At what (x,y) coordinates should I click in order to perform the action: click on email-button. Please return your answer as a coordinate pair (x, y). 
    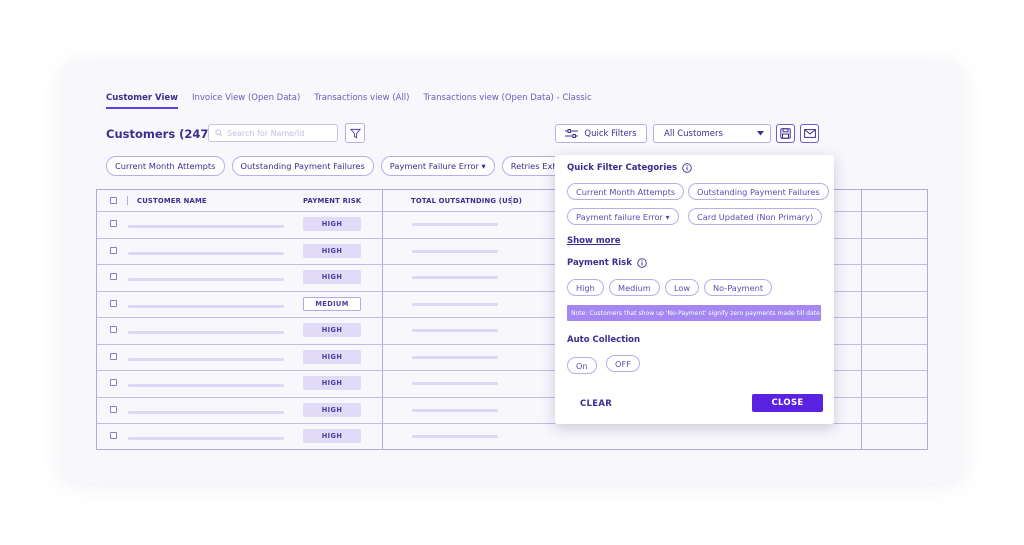
    Looking at the image, I should click on (809, 133).